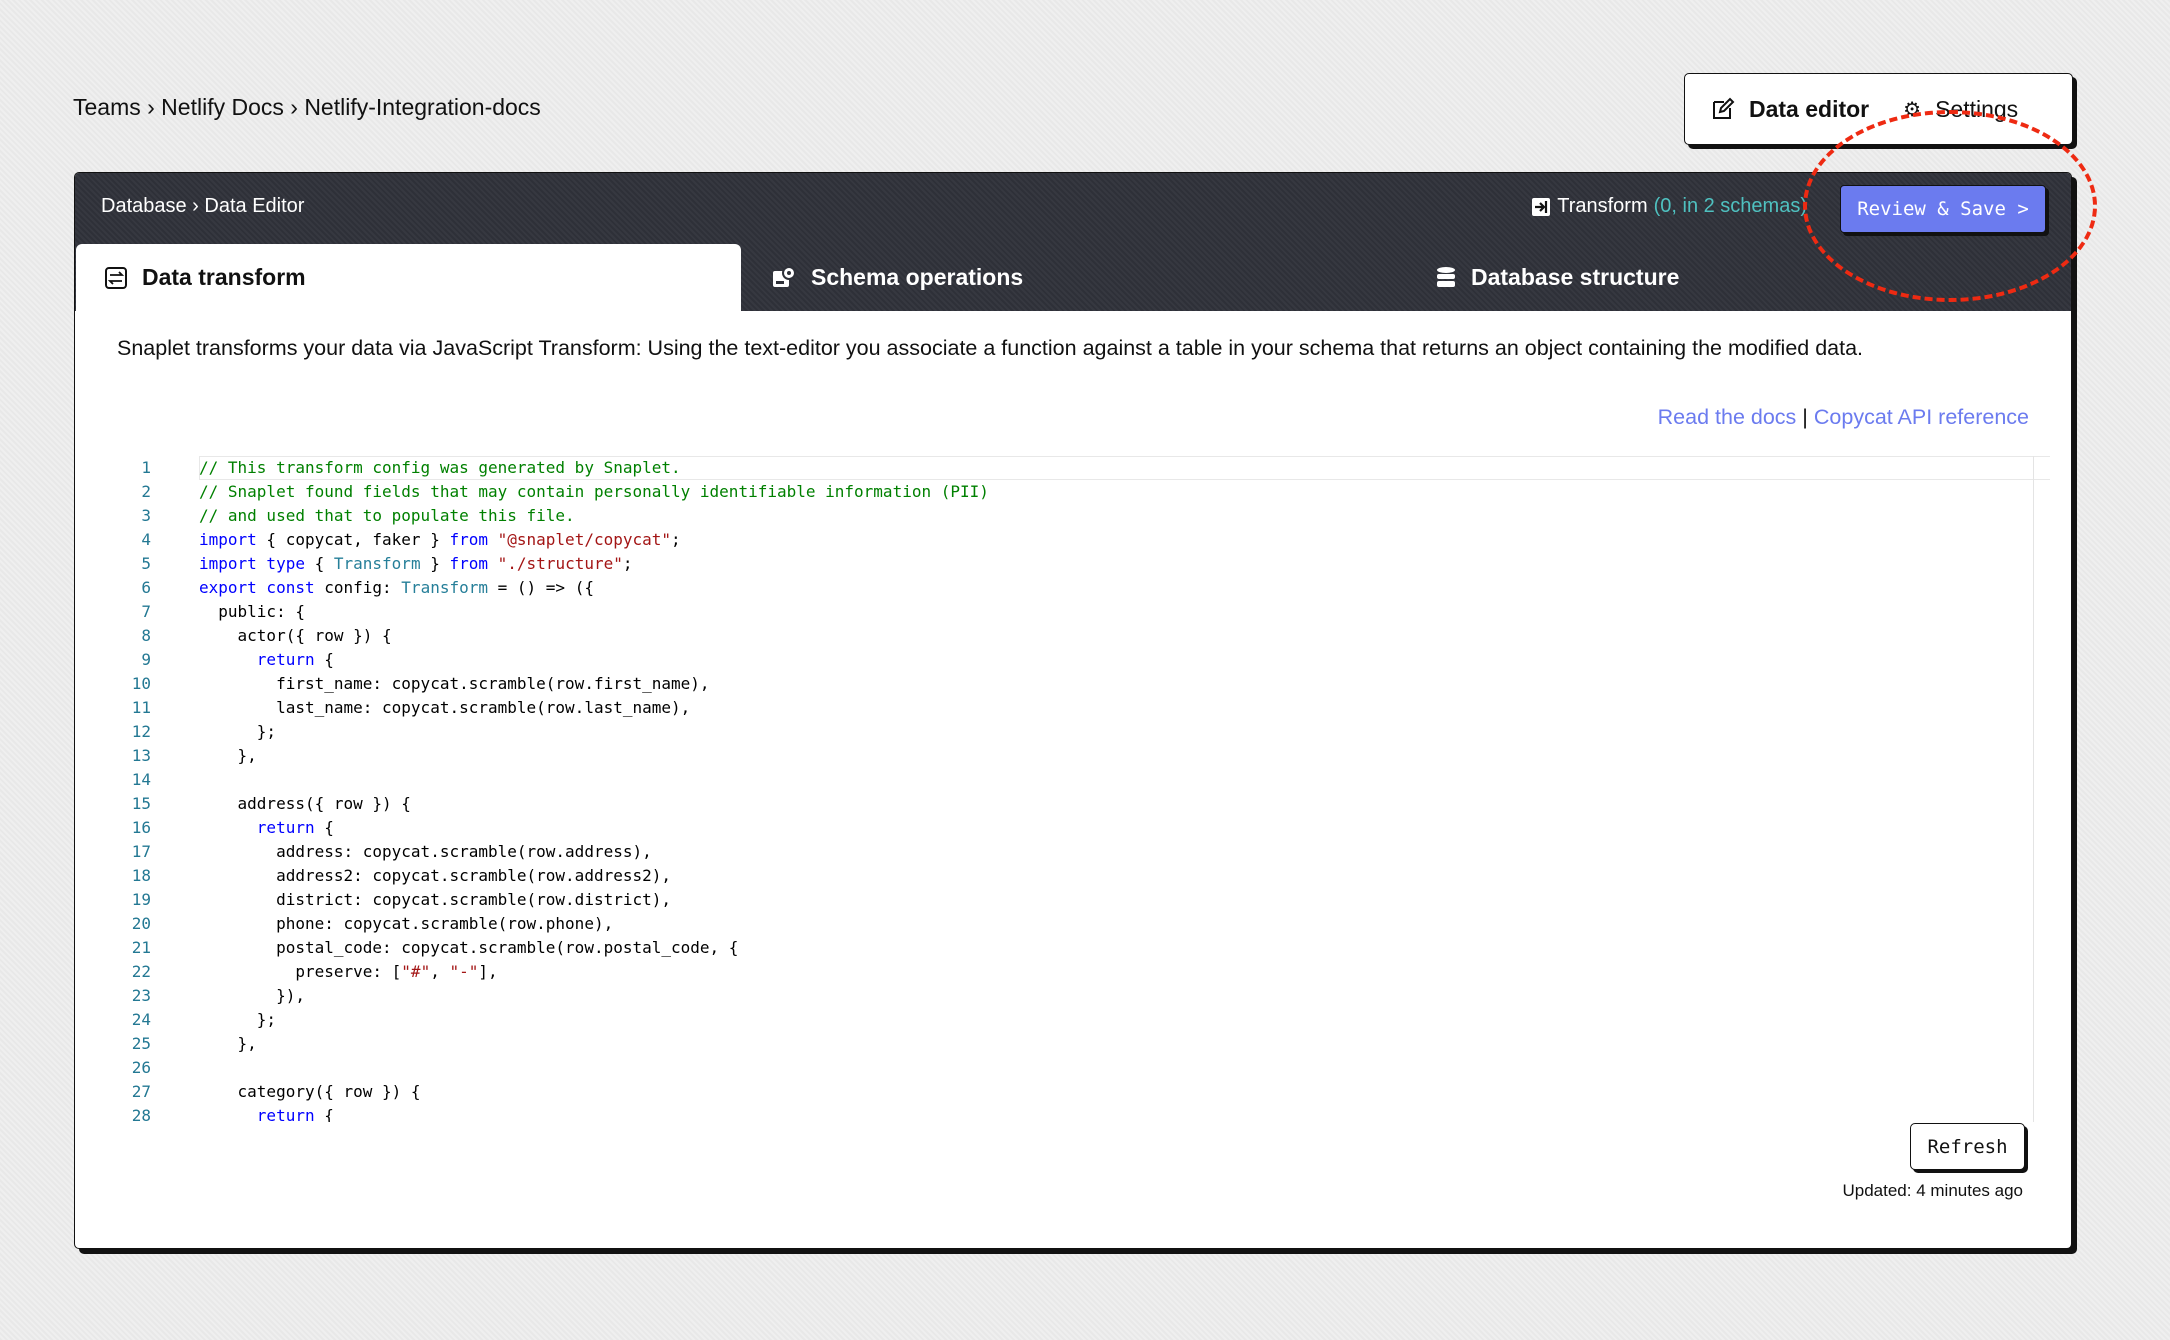 Image resolution: width=2170 pixels, height=1340 pixels. I want to click on line-number: 5, so click(146, 563).